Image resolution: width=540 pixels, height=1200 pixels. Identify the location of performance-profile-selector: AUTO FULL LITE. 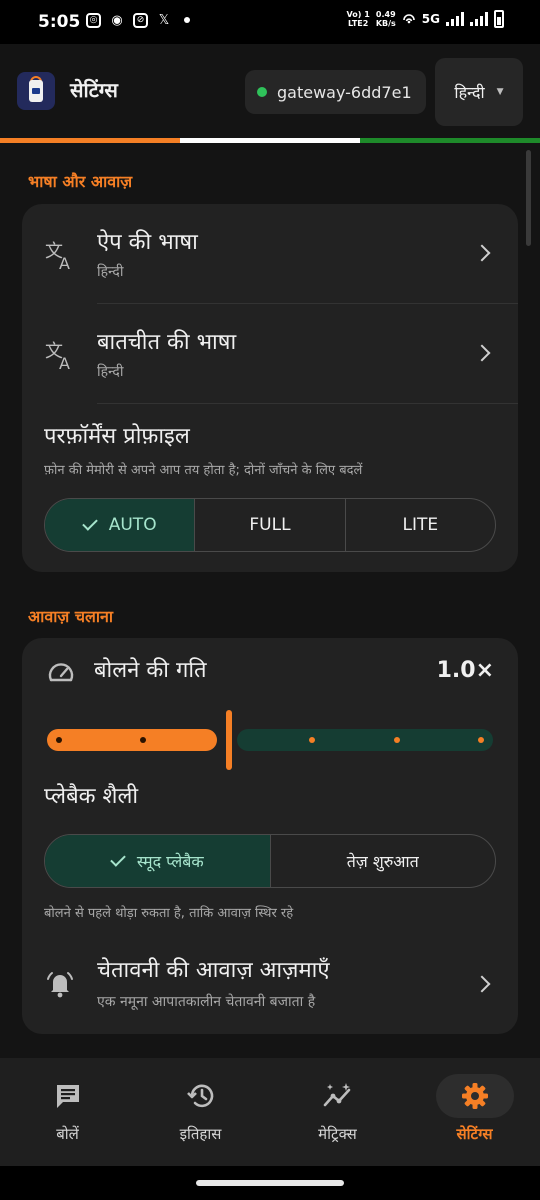
(270, 525).